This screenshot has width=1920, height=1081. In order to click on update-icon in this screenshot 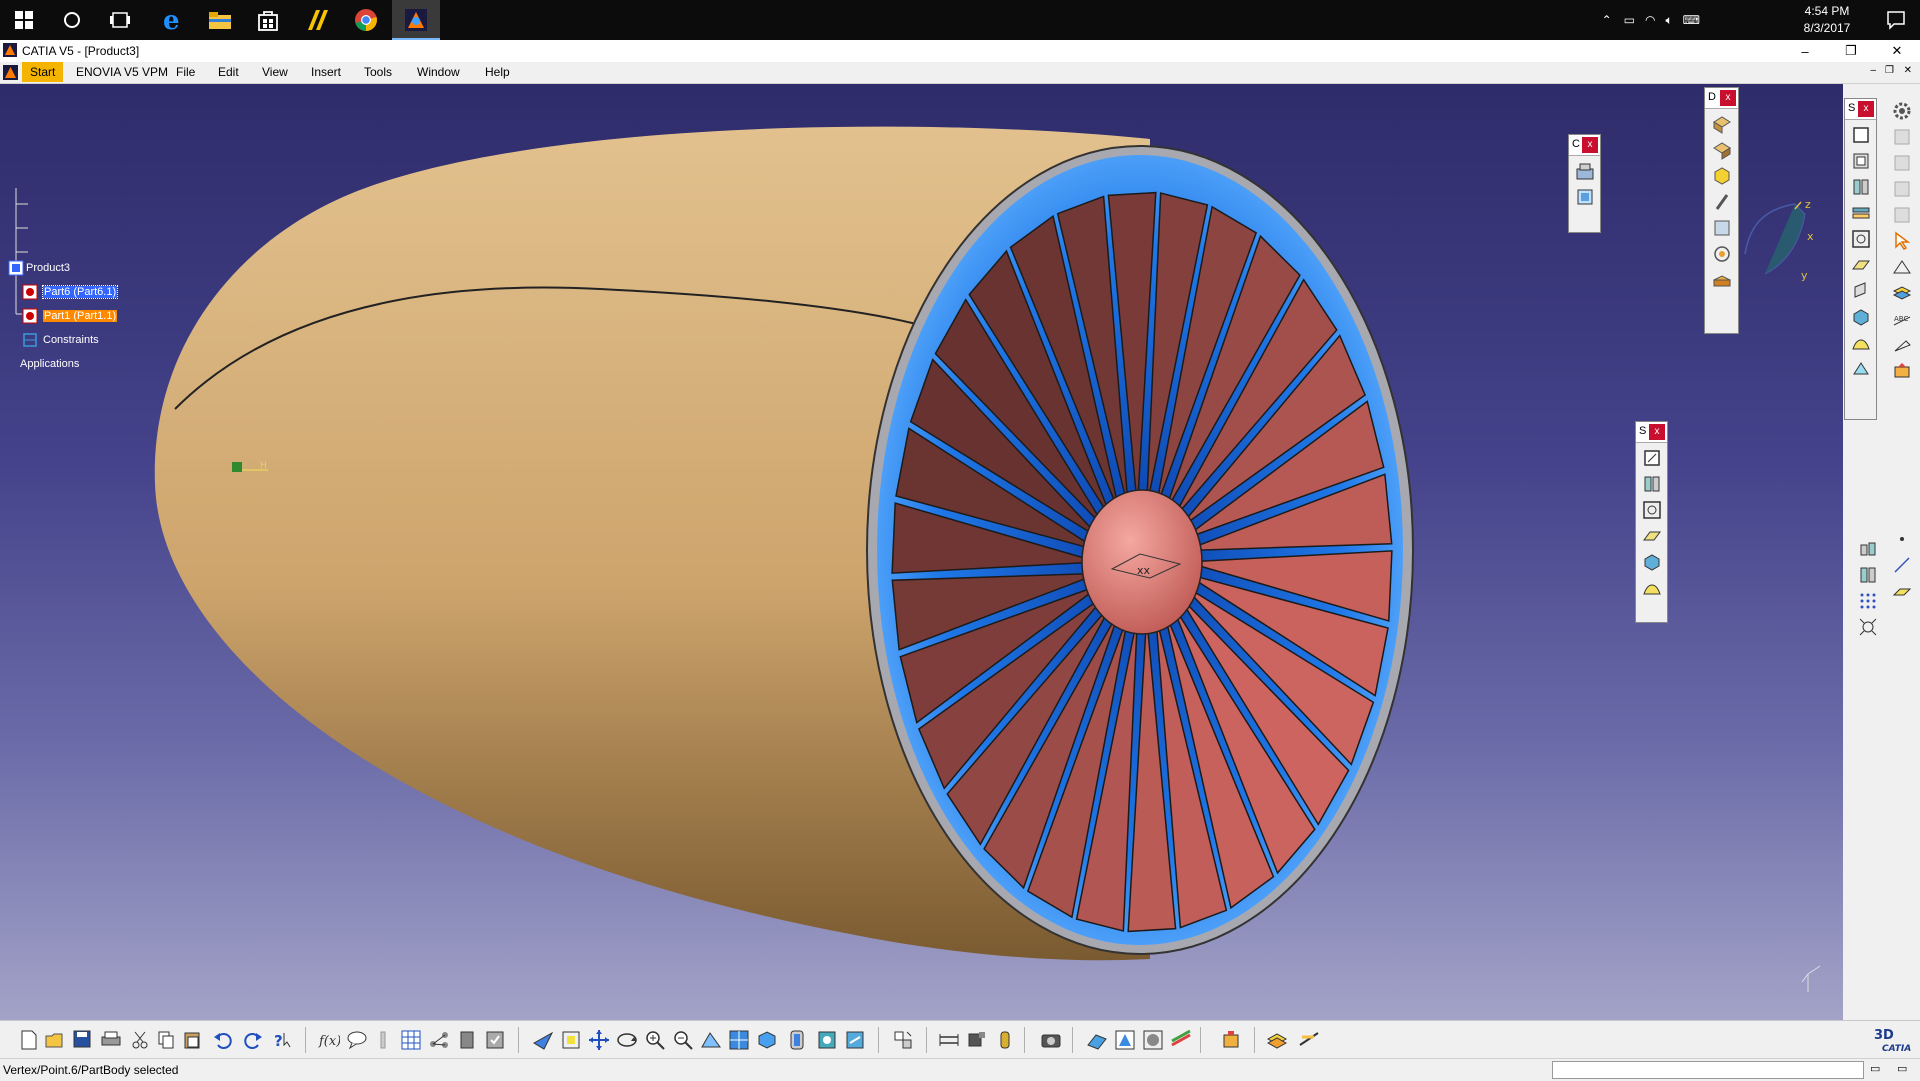, I will do `click(495, 1040)`.